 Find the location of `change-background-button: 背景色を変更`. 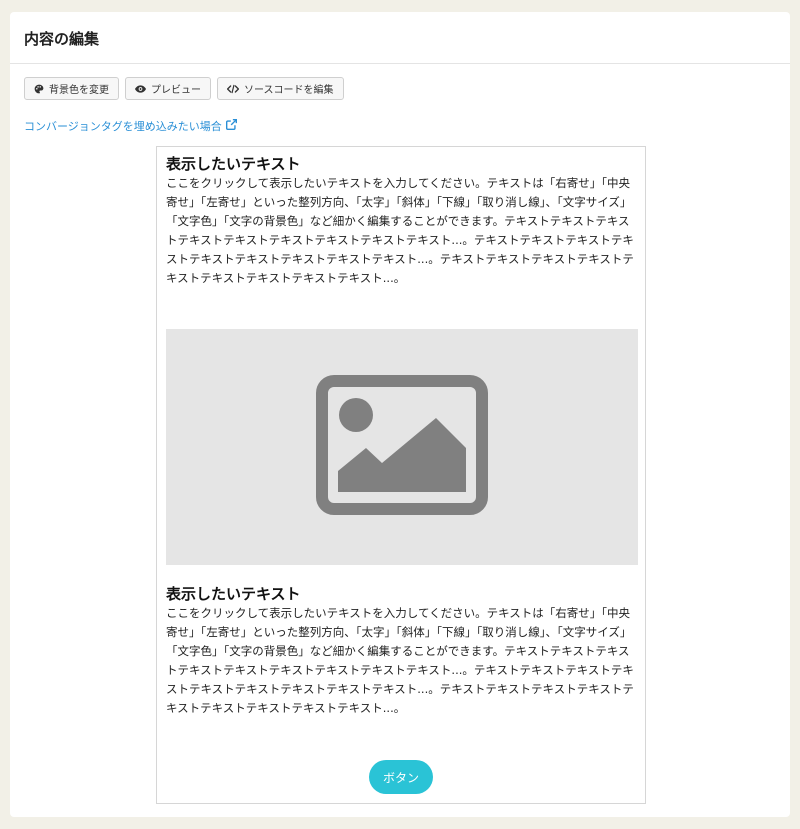

change-background-button: 背景色を変更 is located at coordinates (71, 88).